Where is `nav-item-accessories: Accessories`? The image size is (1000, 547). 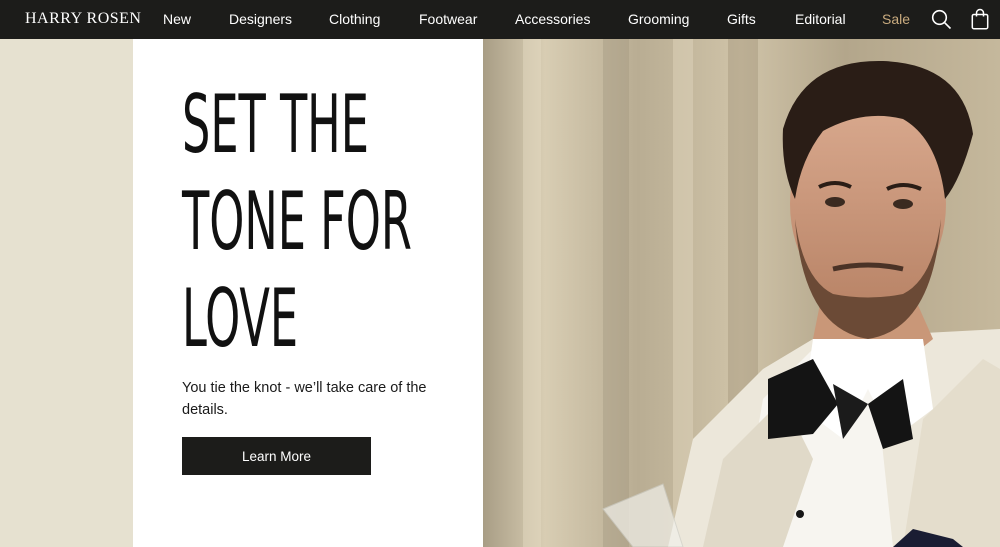
nav-item-accessories: Accessories is located at coordinates (552, 19).